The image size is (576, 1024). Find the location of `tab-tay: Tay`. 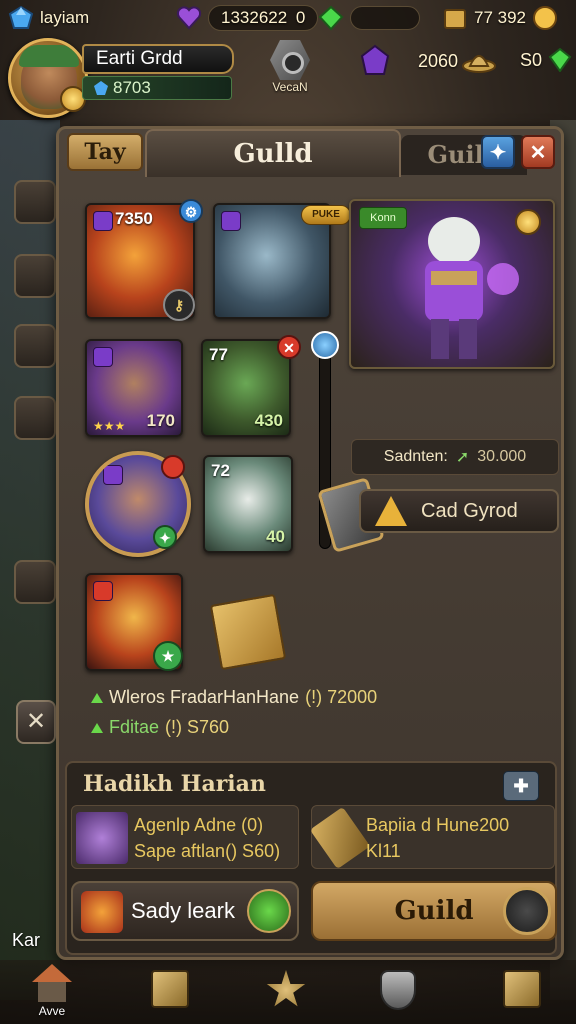

tab-tay: Tay is located at coordinates (105, 152).